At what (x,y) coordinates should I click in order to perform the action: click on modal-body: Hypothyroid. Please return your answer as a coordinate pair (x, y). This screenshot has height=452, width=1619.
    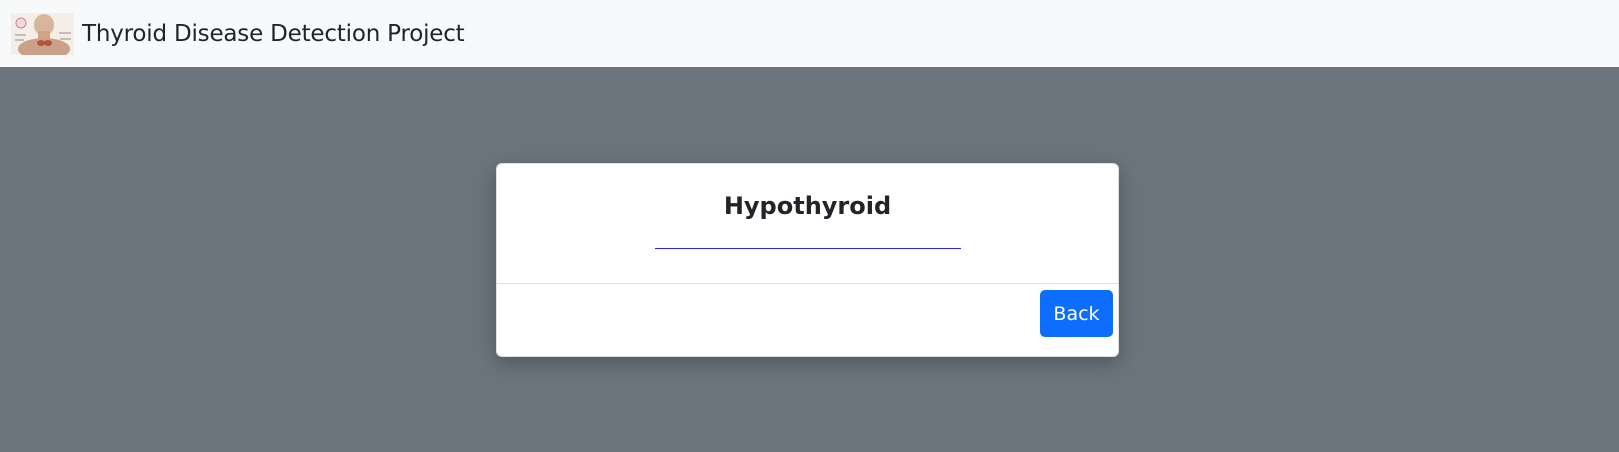
    Looking at the image, I should click on (807, 224).